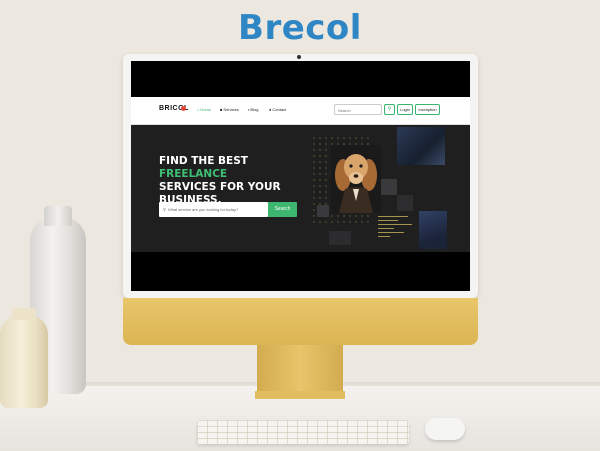 Image resolution: width=600 pixels, height=451 pixels. What do you see at coordinates (220, 187) in the screenshot?
I see `hero-line2: SERVICES FOR YOUR` at bounding box center [220, 187].